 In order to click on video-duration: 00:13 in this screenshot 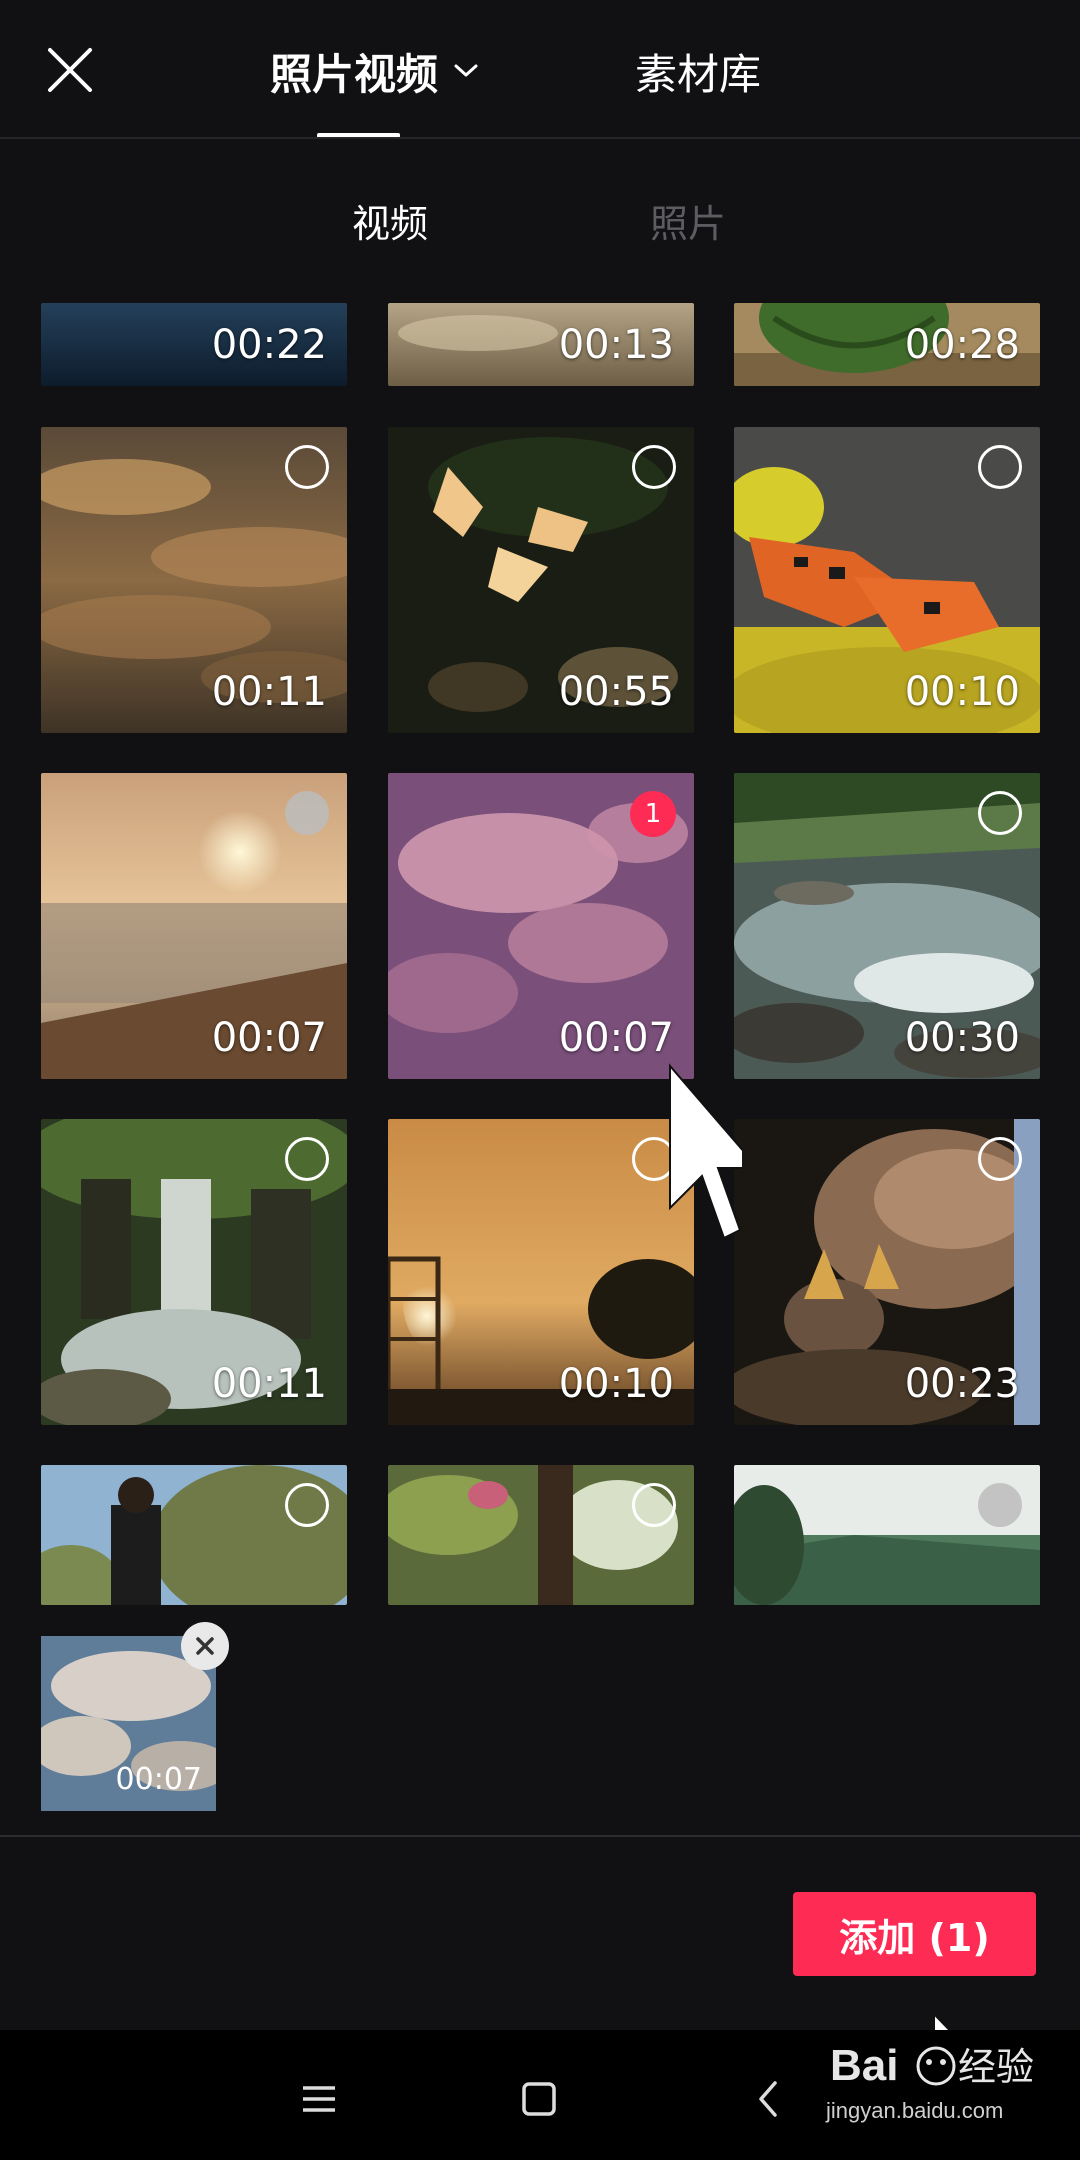, I will do `click(616, 345)`.